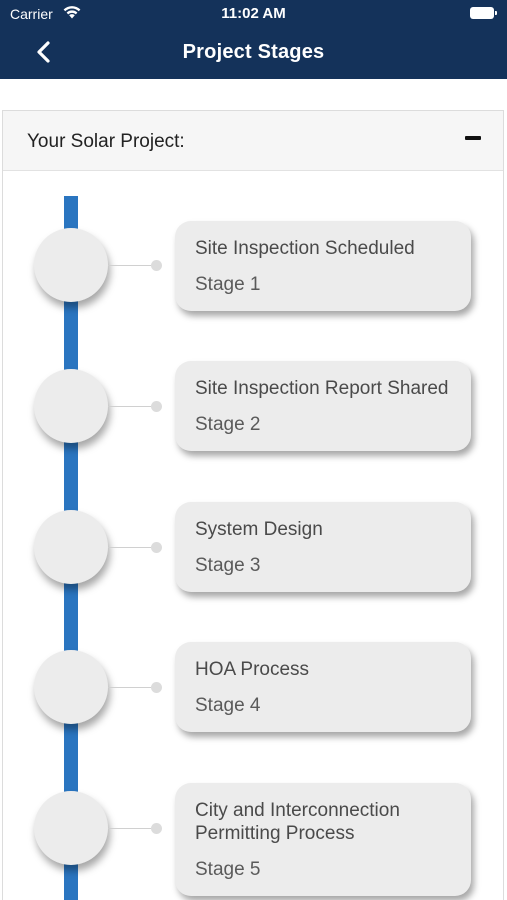 The image size is (507, 900). I want to click on stage-number: Stage 1, so click(228, 284).